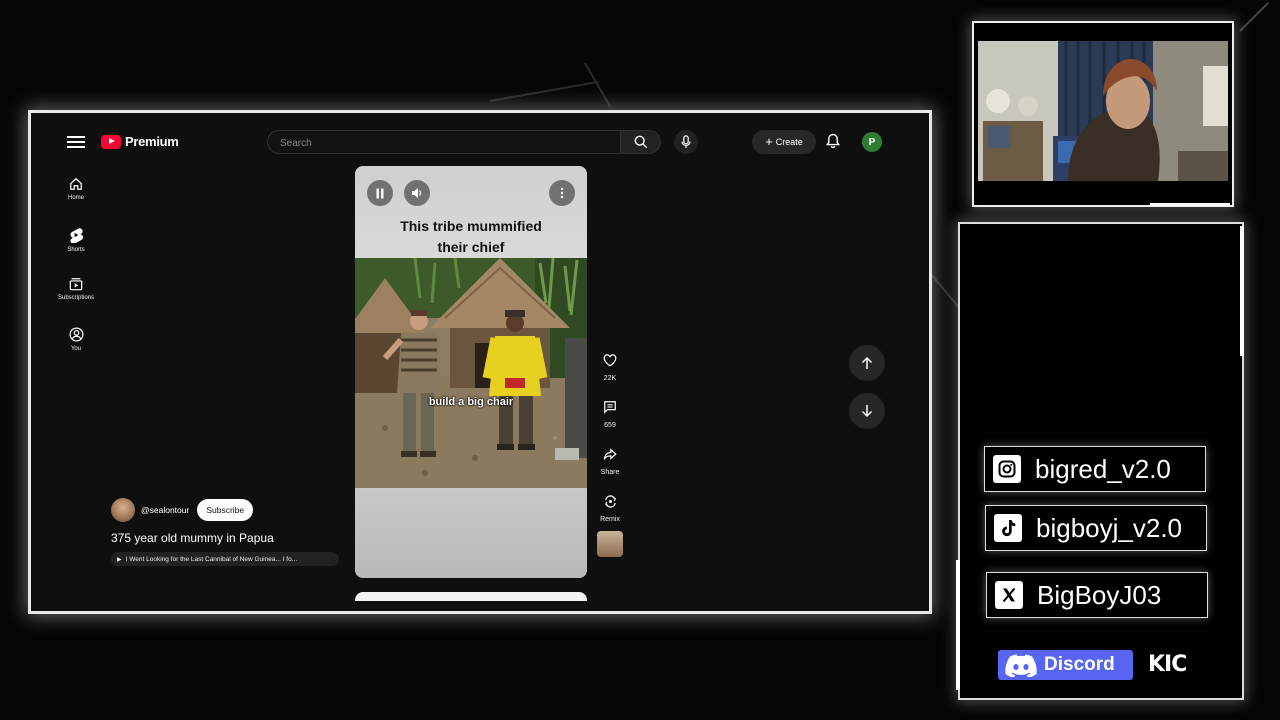  I want to click on comment-icon, so click(610, 407).